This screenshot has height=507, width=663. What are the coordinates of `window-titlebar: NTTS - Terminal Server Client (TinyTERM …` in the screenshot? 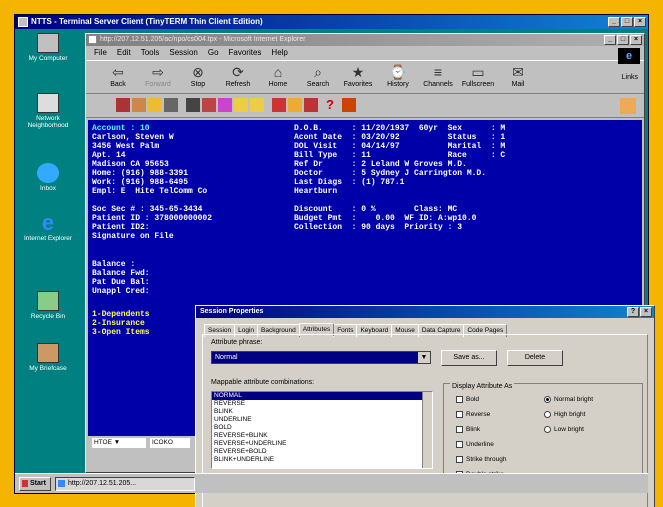 It's located at (331, 22).